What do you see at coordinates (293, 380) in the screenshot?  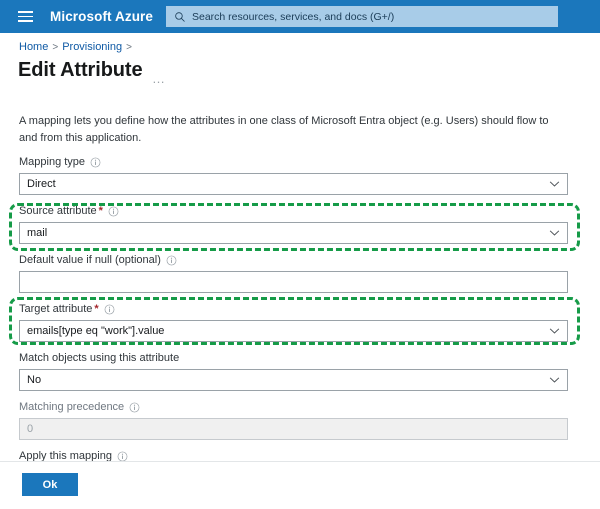 I see `dropdown-match-objects-using-this-attribute: No` at bounding box center [293, 380].